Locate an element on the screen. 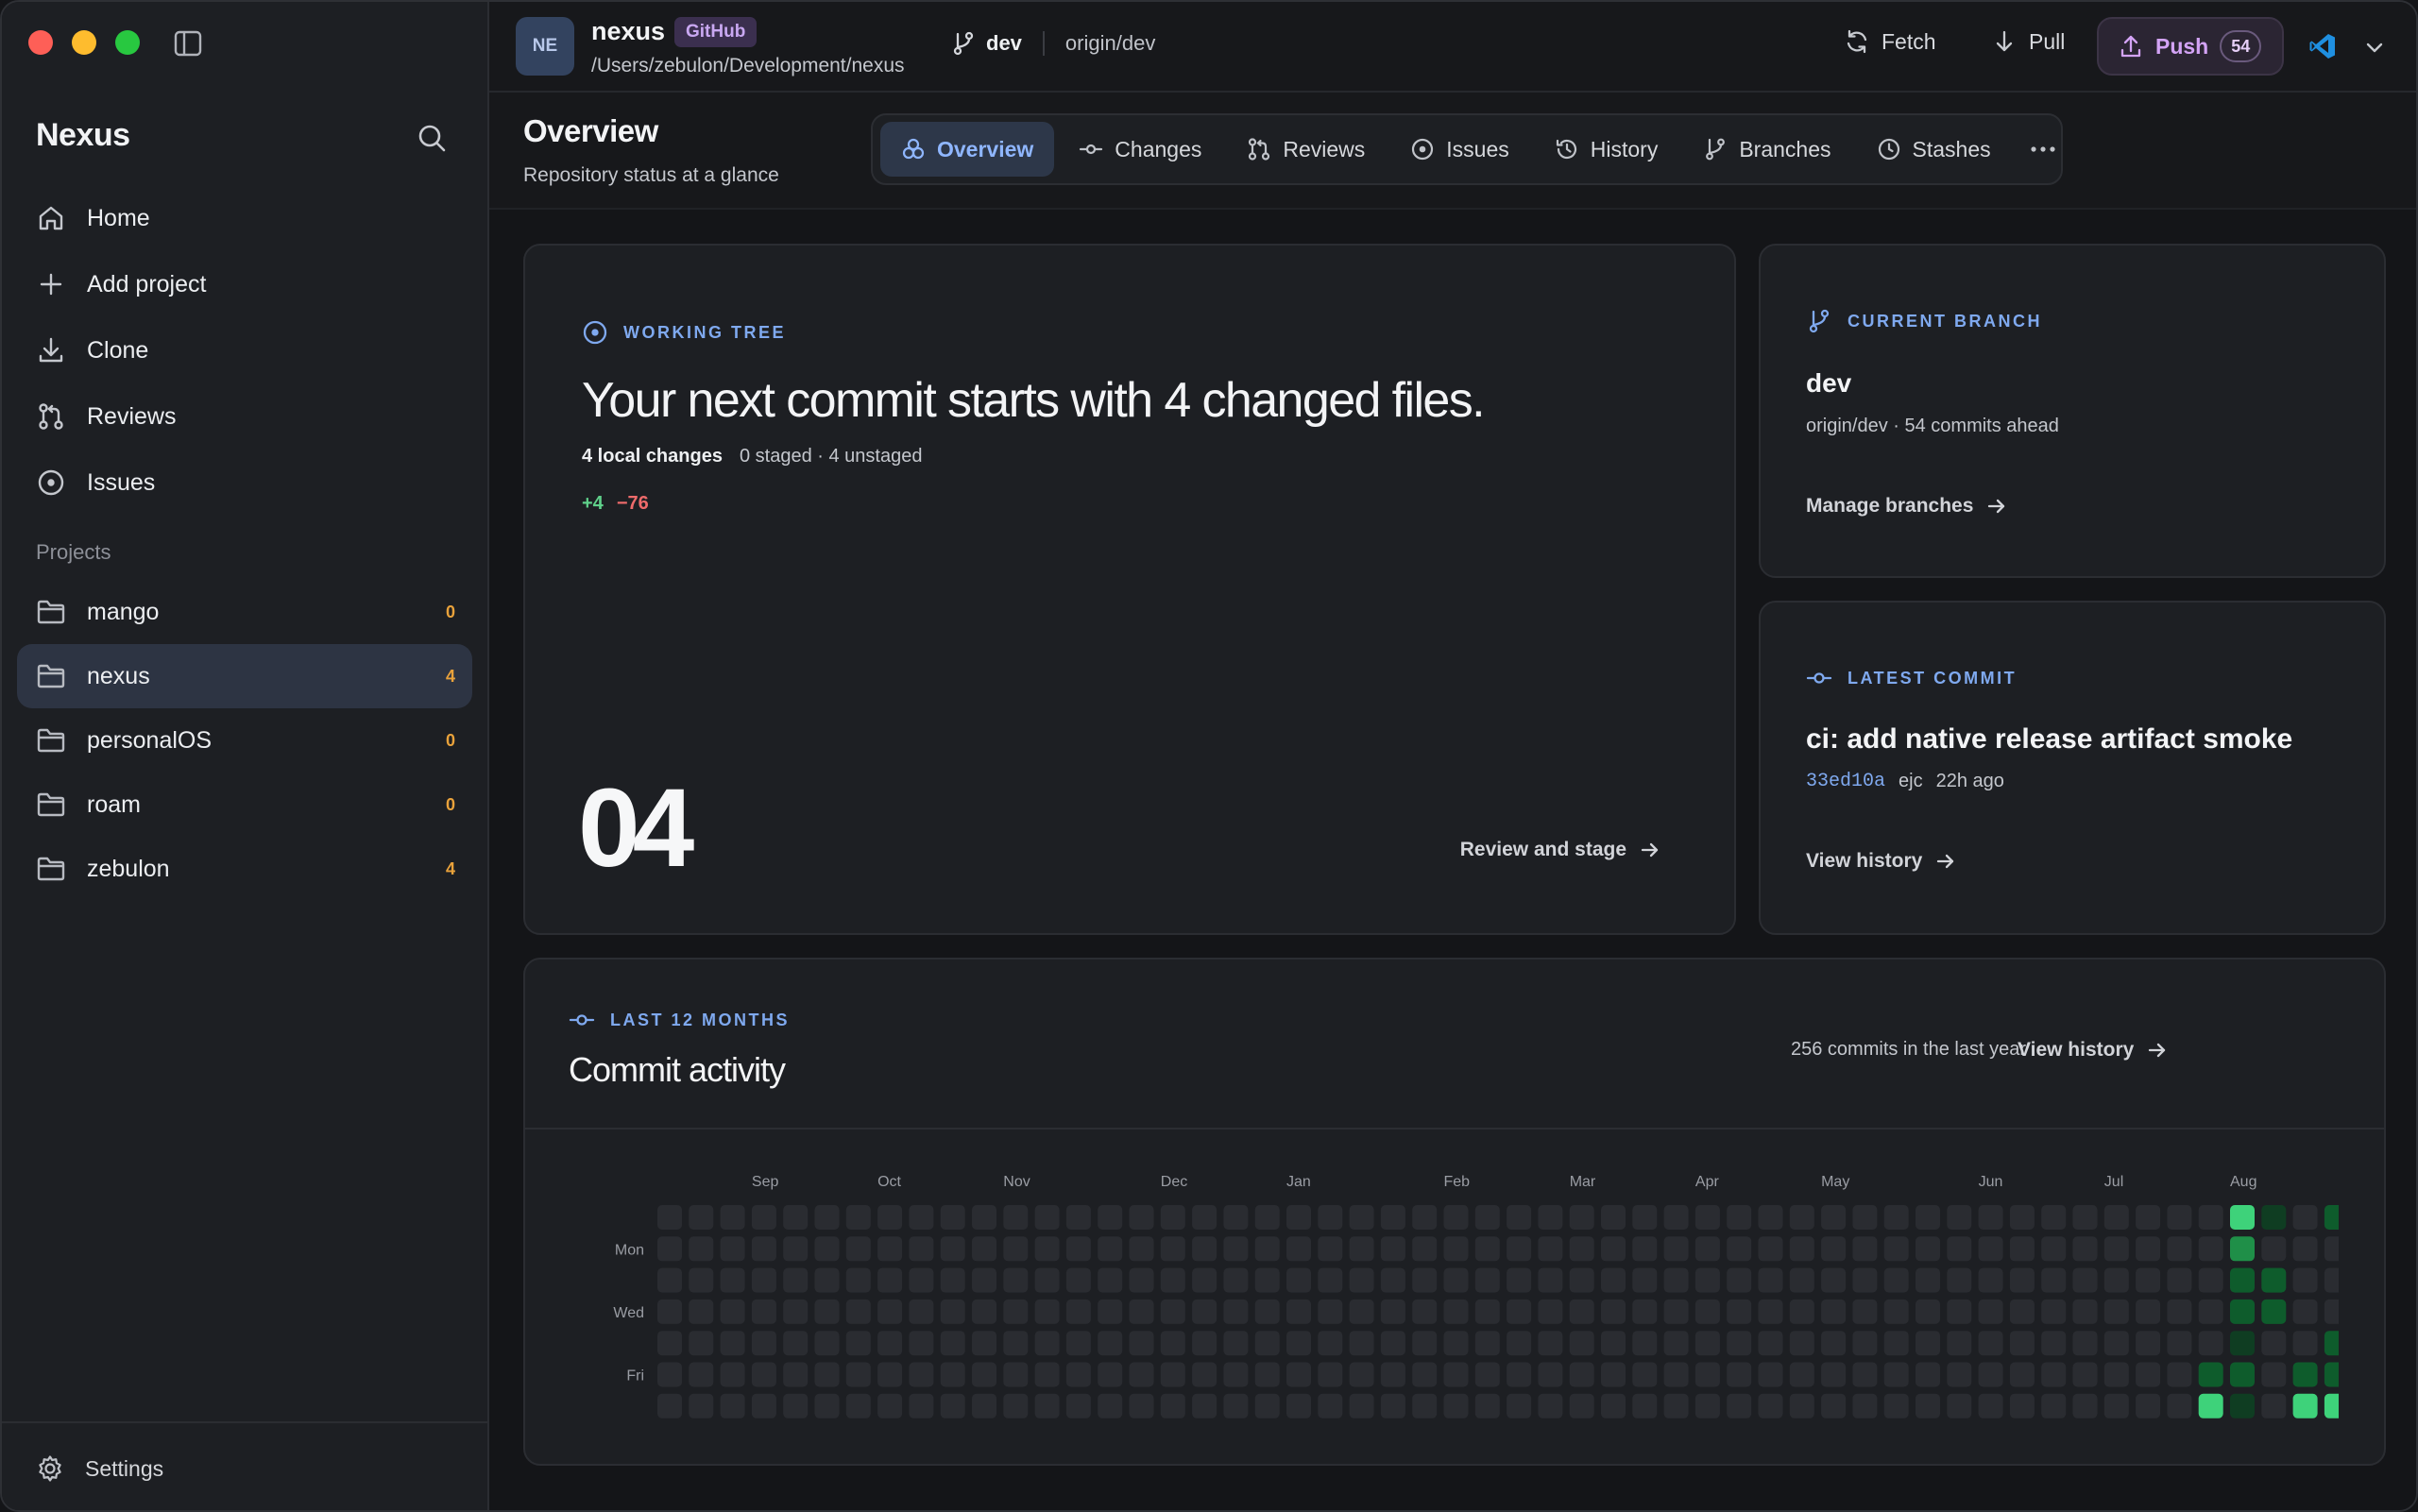  settings-button: Settings is located at coordinates (244, 1465).